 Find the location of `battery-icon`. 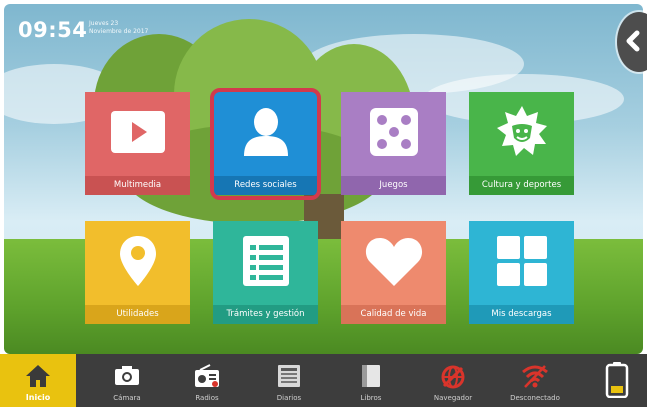

battery-icon is located at coordinates (617, 380).